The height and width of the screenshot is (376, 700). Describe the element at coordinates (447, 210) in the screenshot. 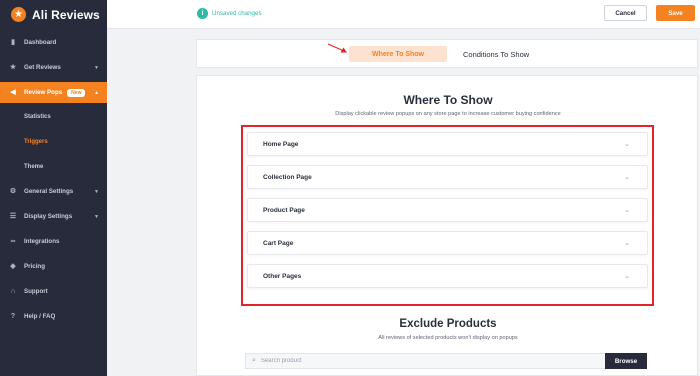

I see `accordion-product-page: Product Page ⌄` at that location.